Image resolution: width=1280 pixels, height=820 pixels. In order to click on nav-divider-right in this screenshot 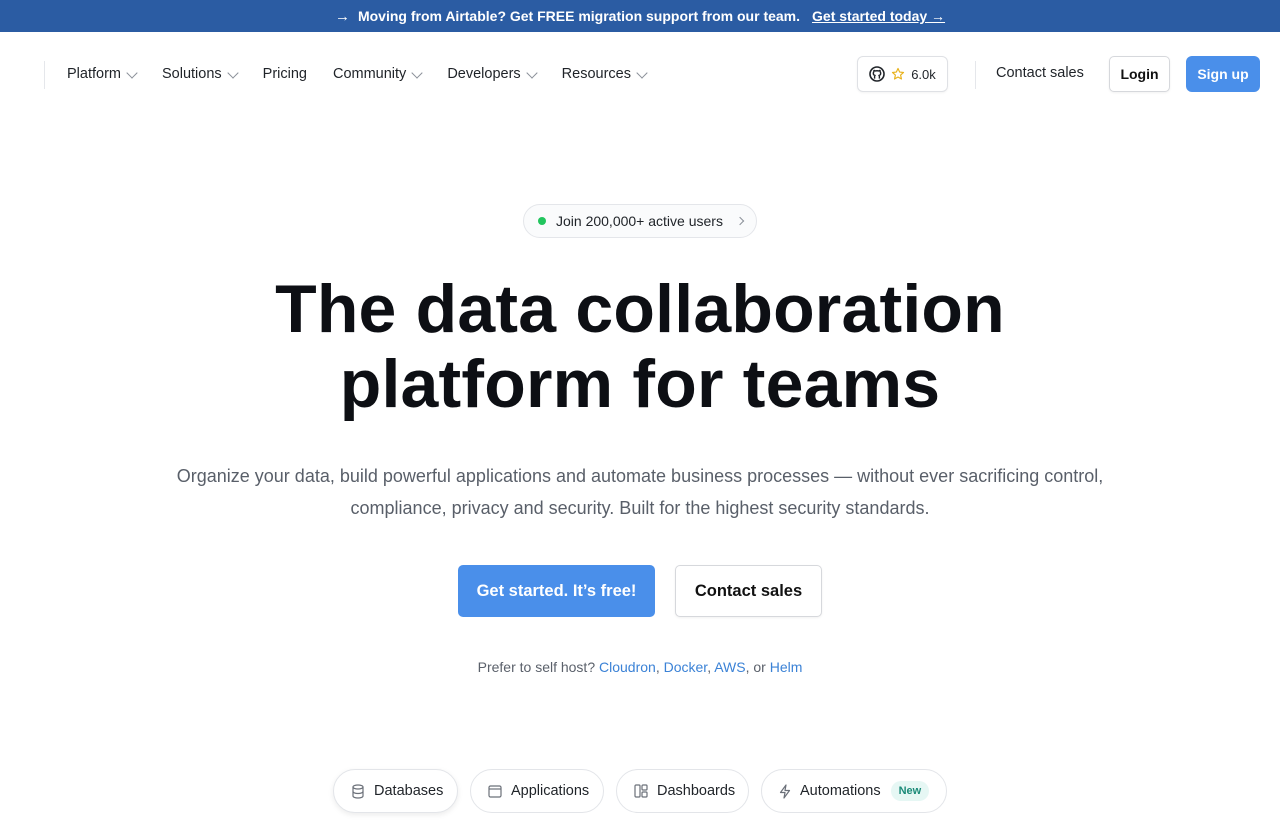, I will do `click(975, 75)`.